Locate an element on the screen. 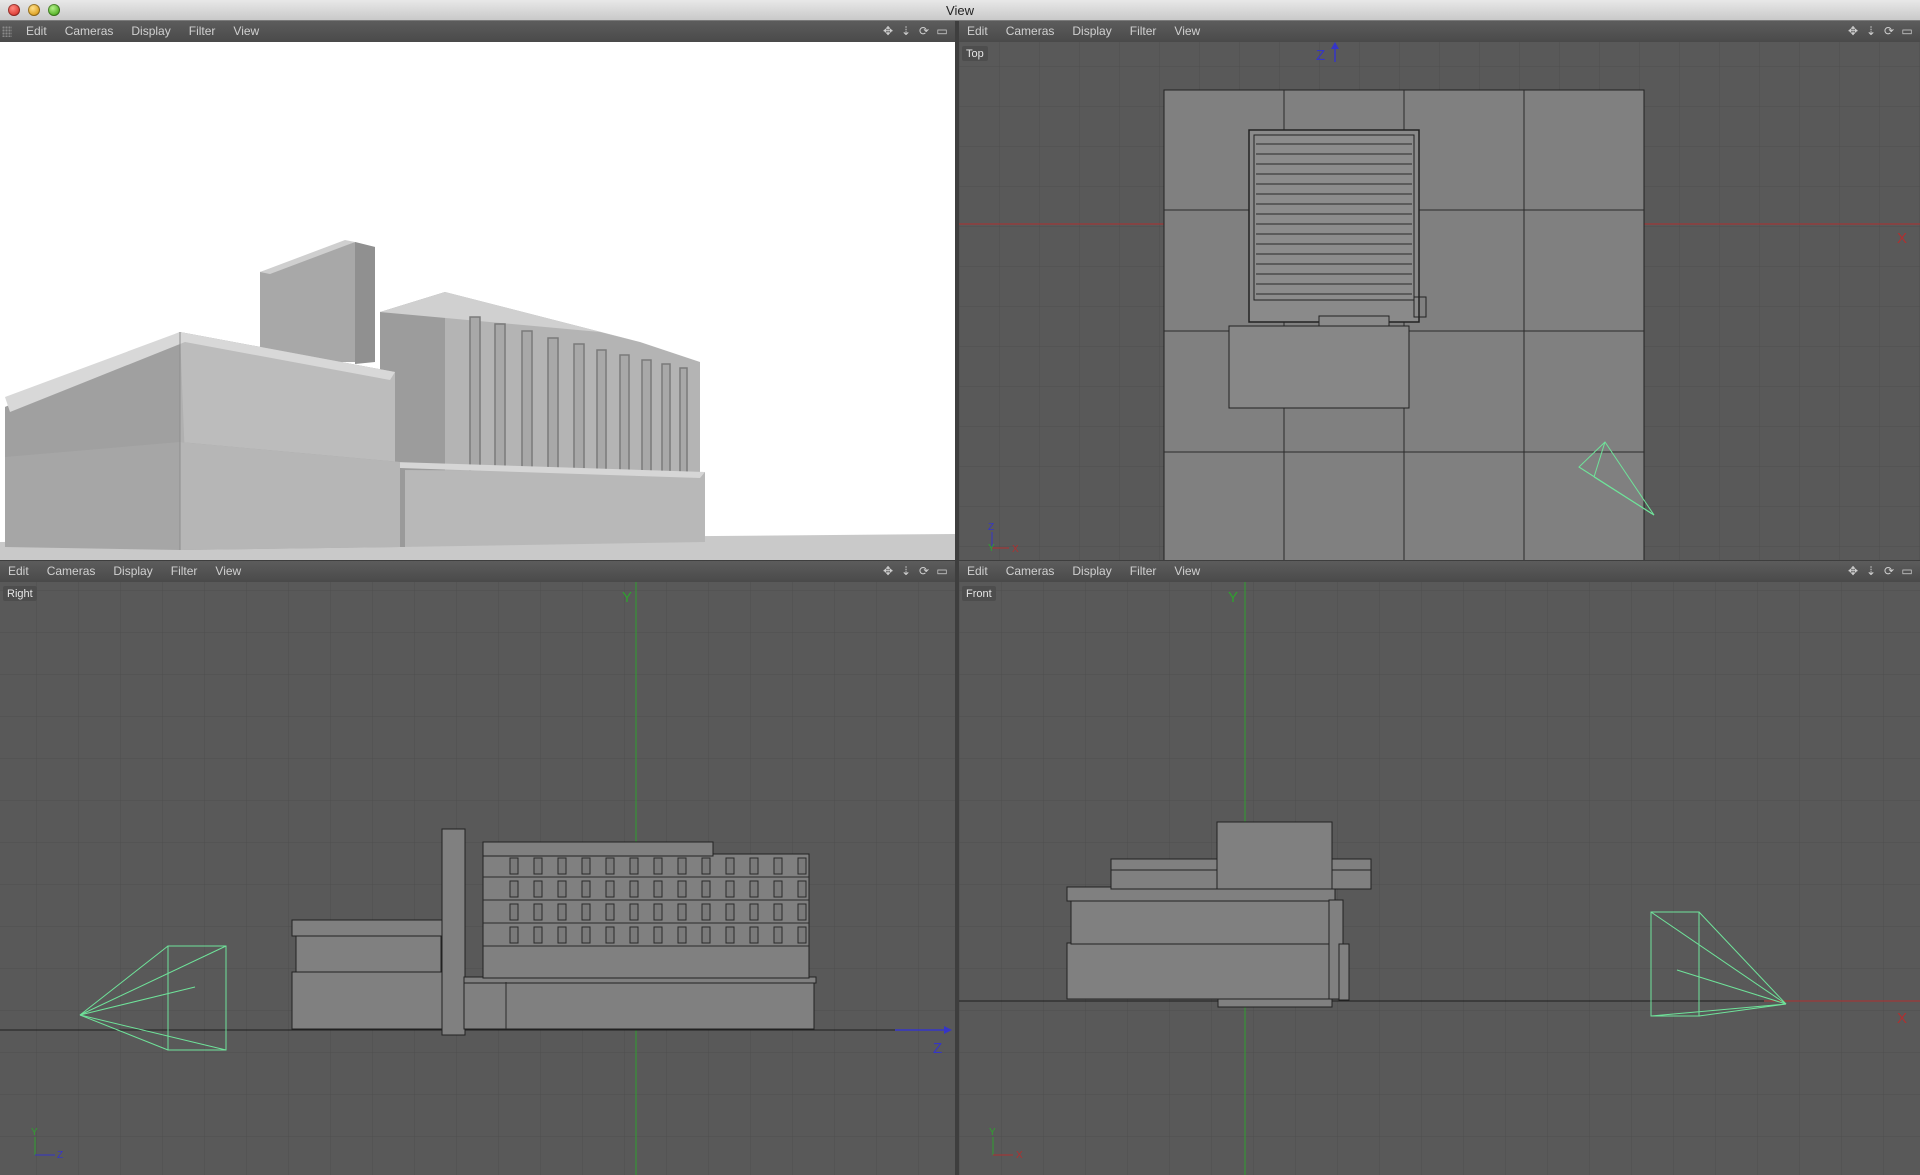 The width and height of the screenshot is (1920, 1175). viewport-name-label: Top is located at coordinates (975, 53).